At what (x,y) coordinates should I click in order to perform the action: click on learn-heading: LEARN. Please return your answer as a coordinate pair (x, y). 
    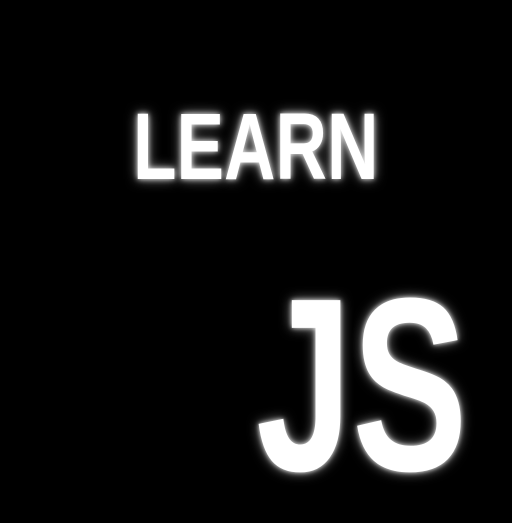
    Looking at the image, I should click on (256, 147).